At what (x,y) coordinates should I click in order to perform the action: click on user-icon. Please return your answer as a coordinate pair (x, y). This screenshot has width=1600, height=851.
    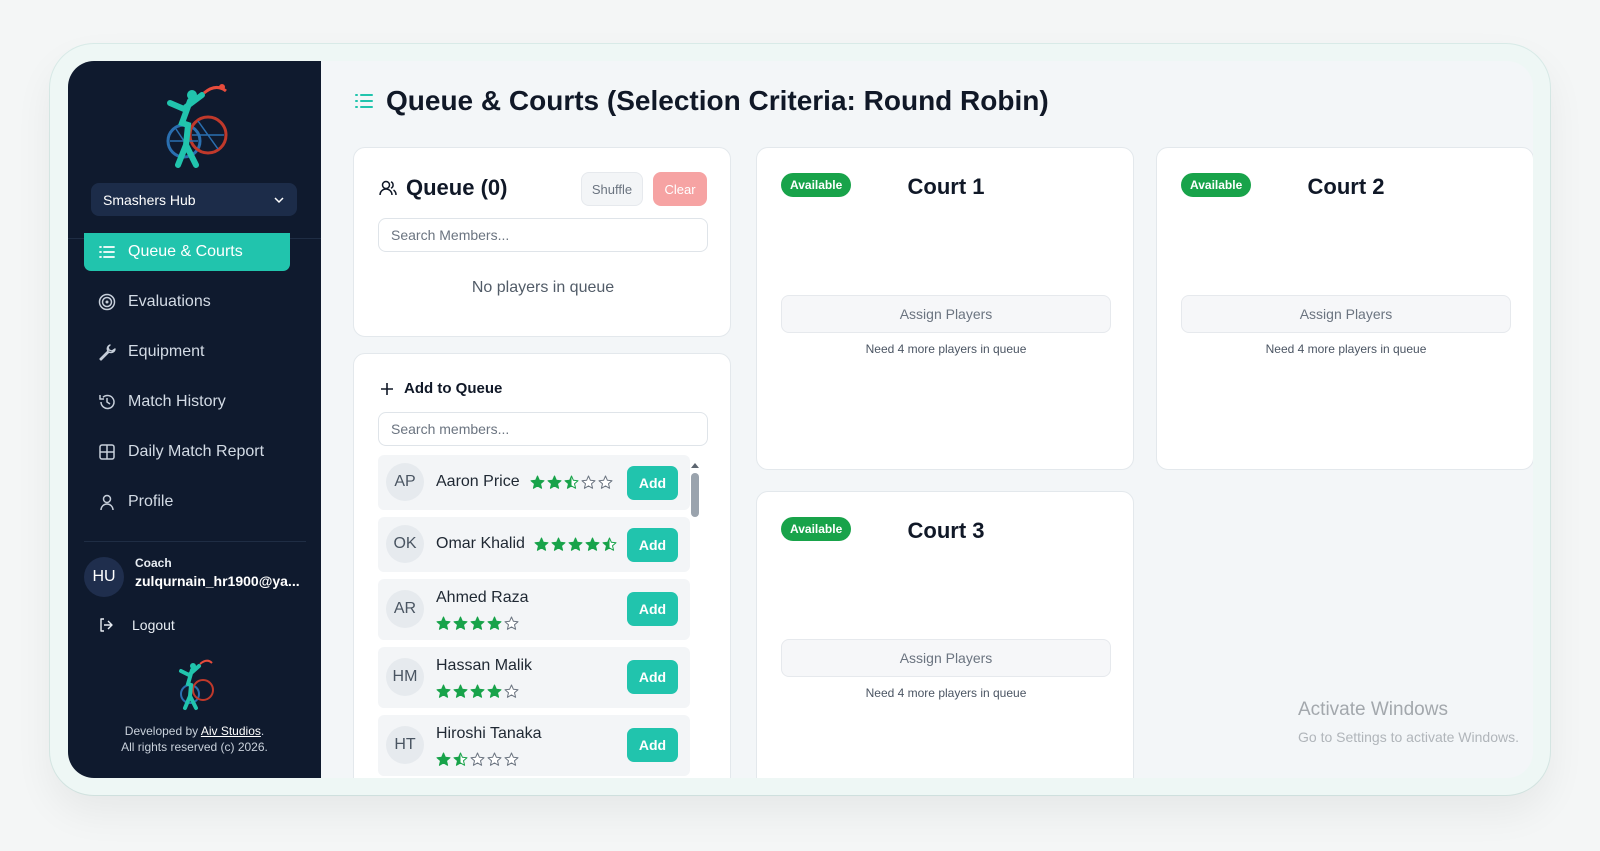
    Looking at the image, I should click on (107, 502).